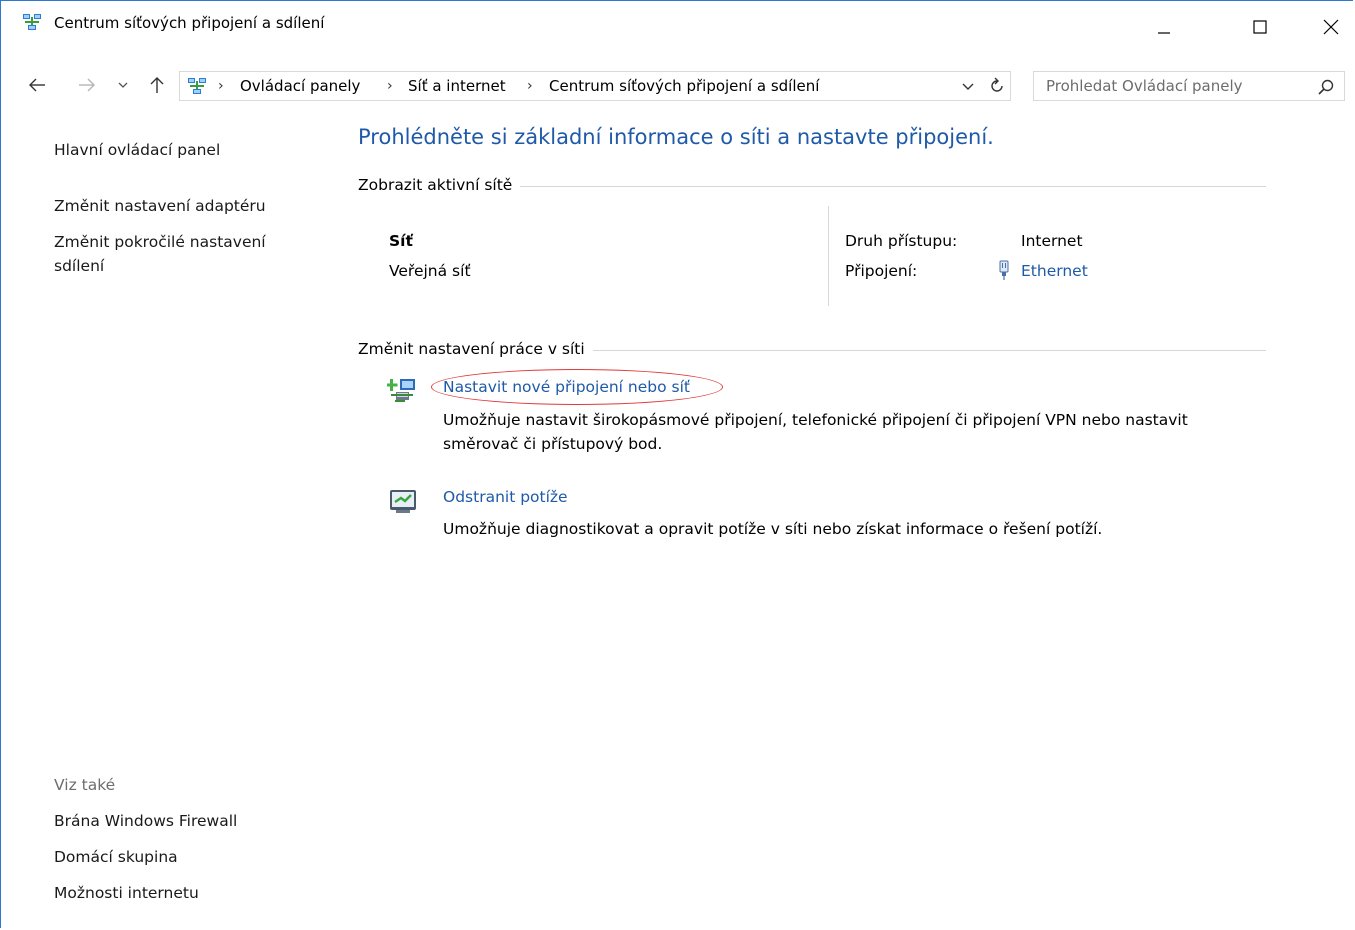 This screenshot has height=930, width=1355. I want to click on close-button, so click(1331, 27).